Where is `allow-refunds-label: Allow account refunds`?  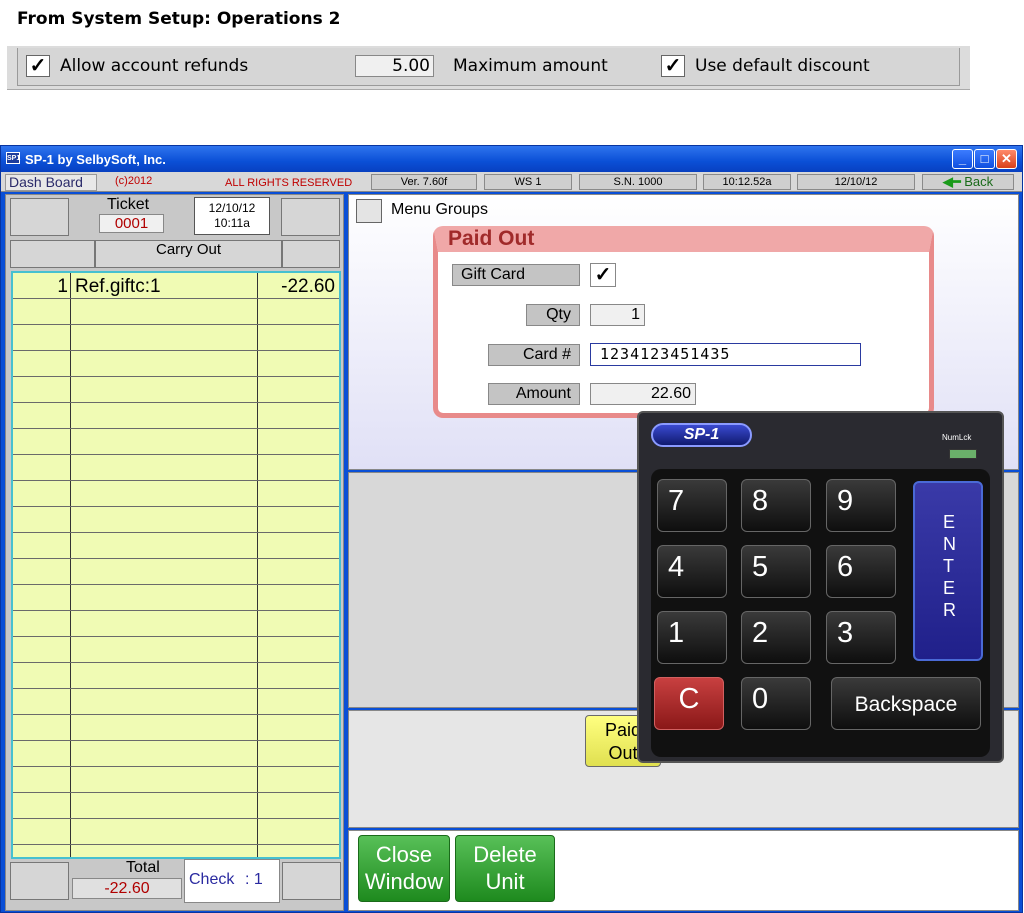
allow-refunds-label: Allow account refunds is located at coordinates (154, 66).